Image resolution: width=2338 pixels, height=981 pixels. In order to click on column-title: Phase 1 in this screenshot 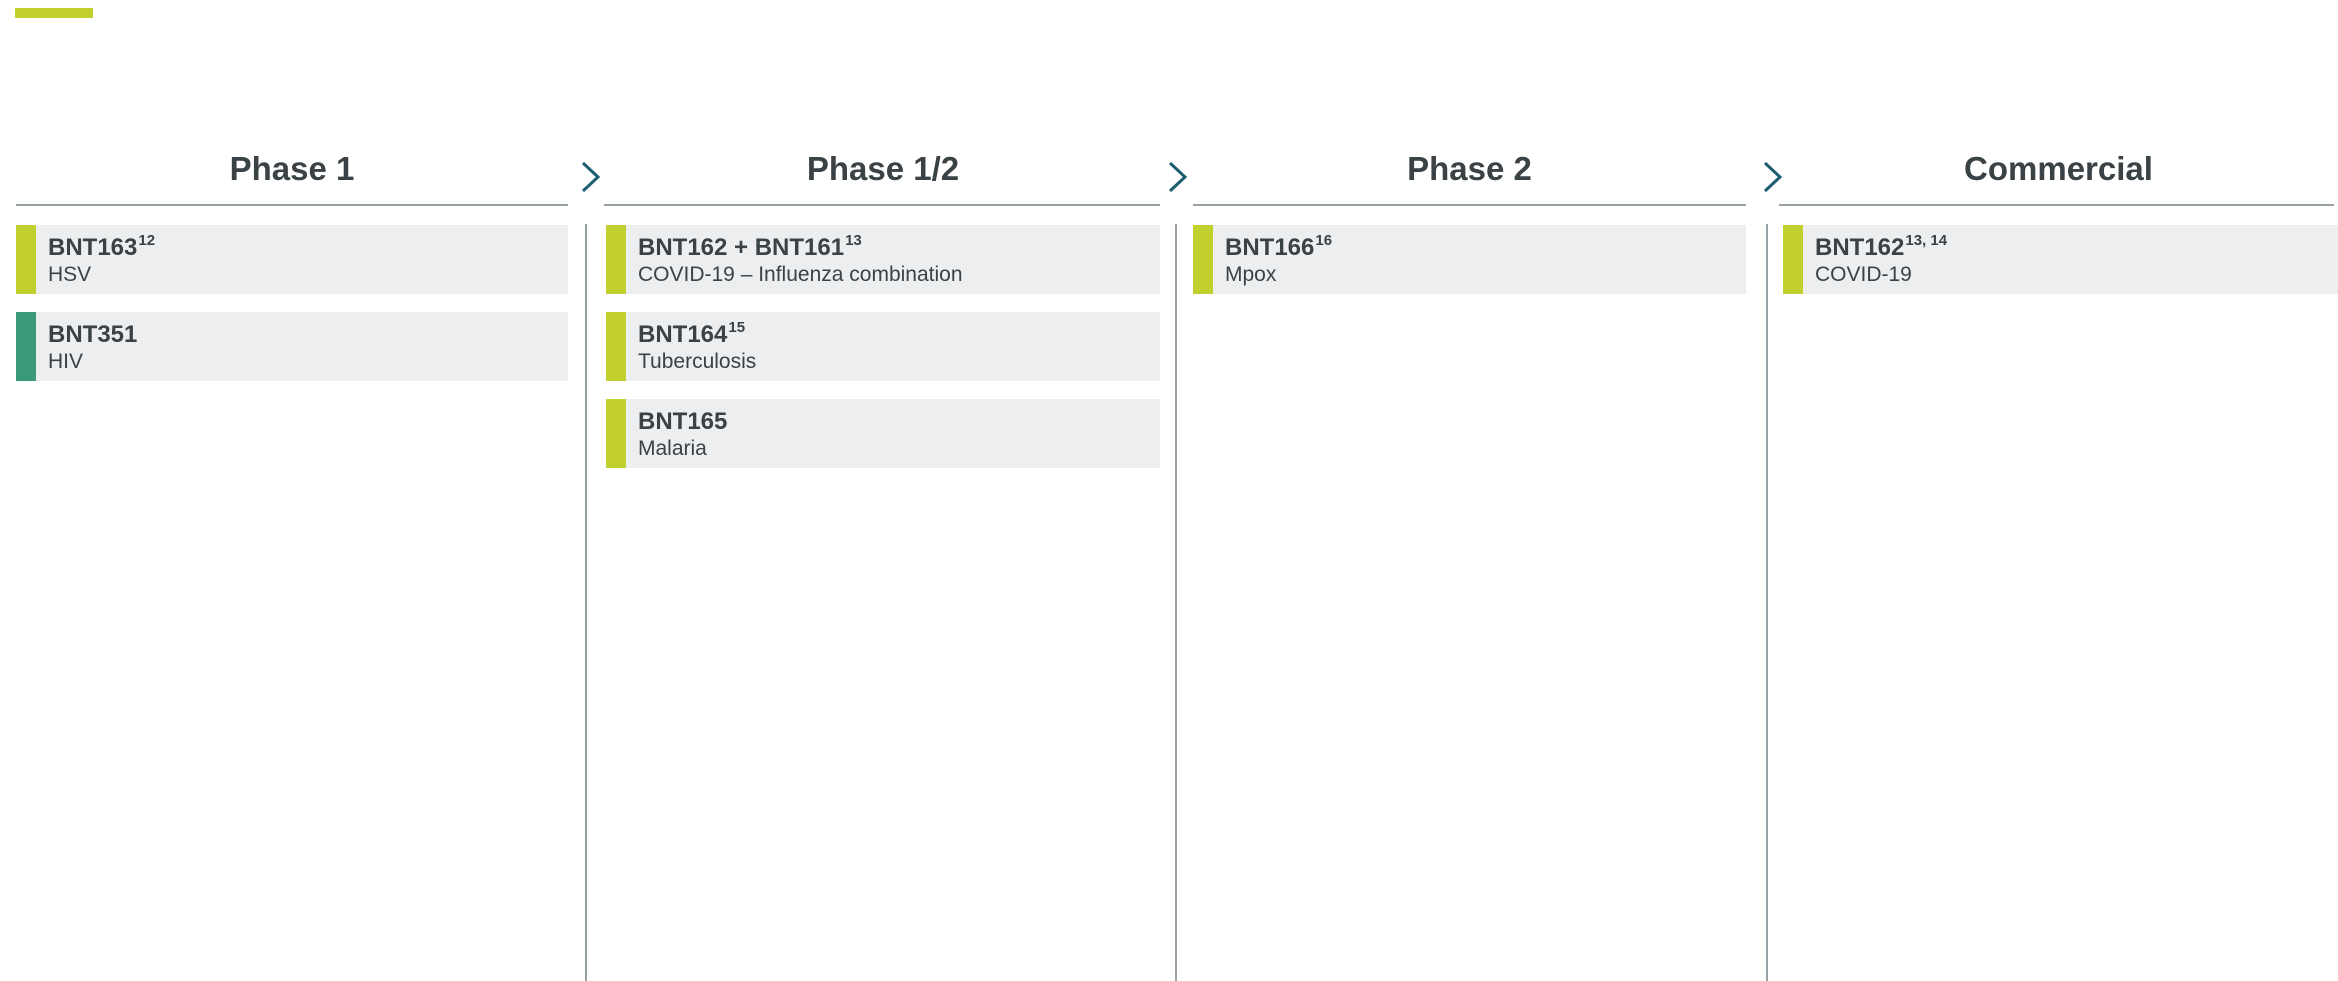, I will do `click(292, 168)`.